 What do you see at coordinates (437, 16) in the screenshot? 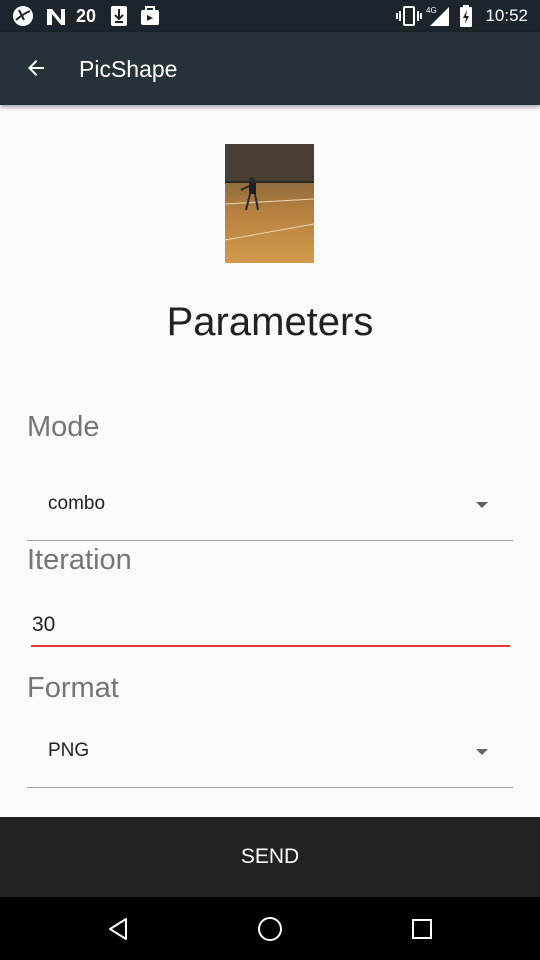
I see `signal-4g-icon: 4G` at bounding box center [437, 16].